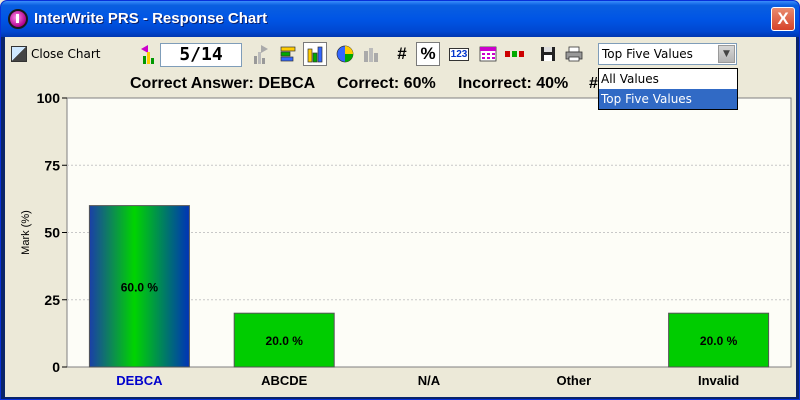 This screenshot has height=400, width=800. I want to click on select-current-value: Top Five Values, so click(647, 54).